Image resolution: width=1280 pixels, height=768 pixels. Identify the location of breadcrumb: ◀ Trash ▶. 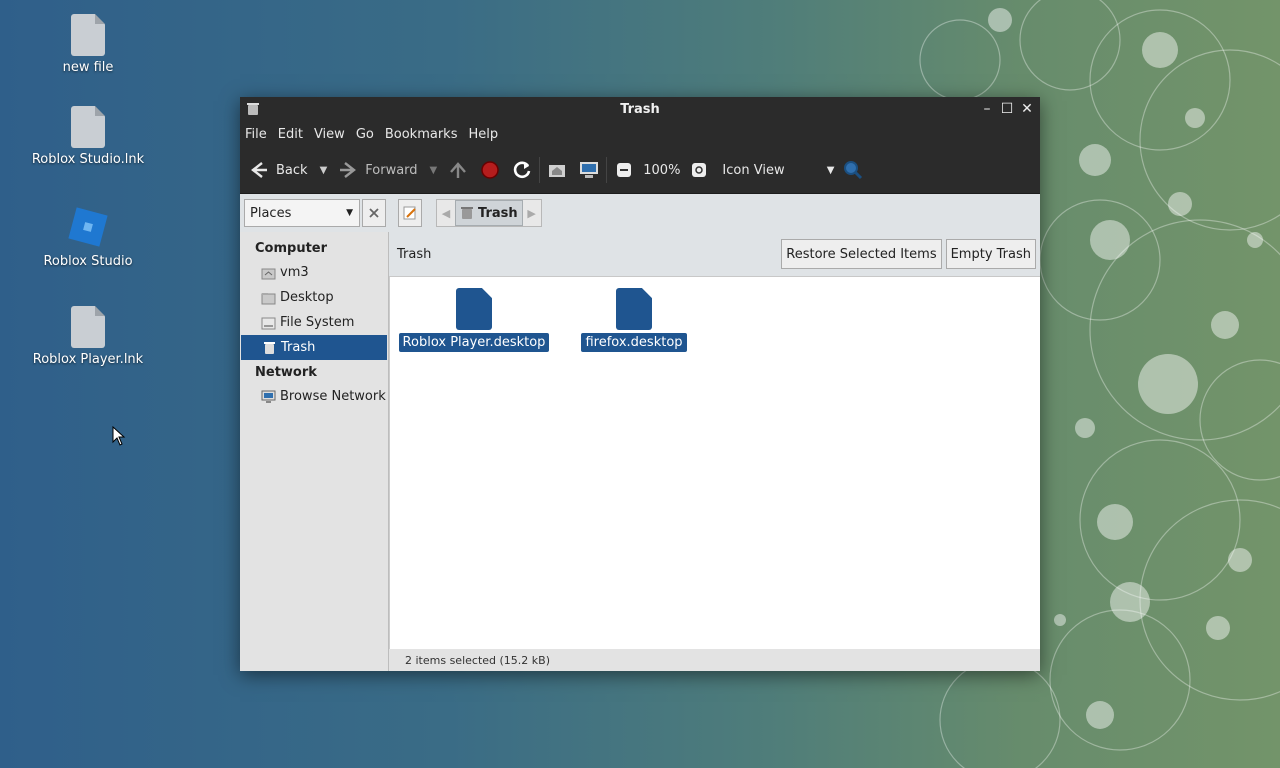
(489, 213).